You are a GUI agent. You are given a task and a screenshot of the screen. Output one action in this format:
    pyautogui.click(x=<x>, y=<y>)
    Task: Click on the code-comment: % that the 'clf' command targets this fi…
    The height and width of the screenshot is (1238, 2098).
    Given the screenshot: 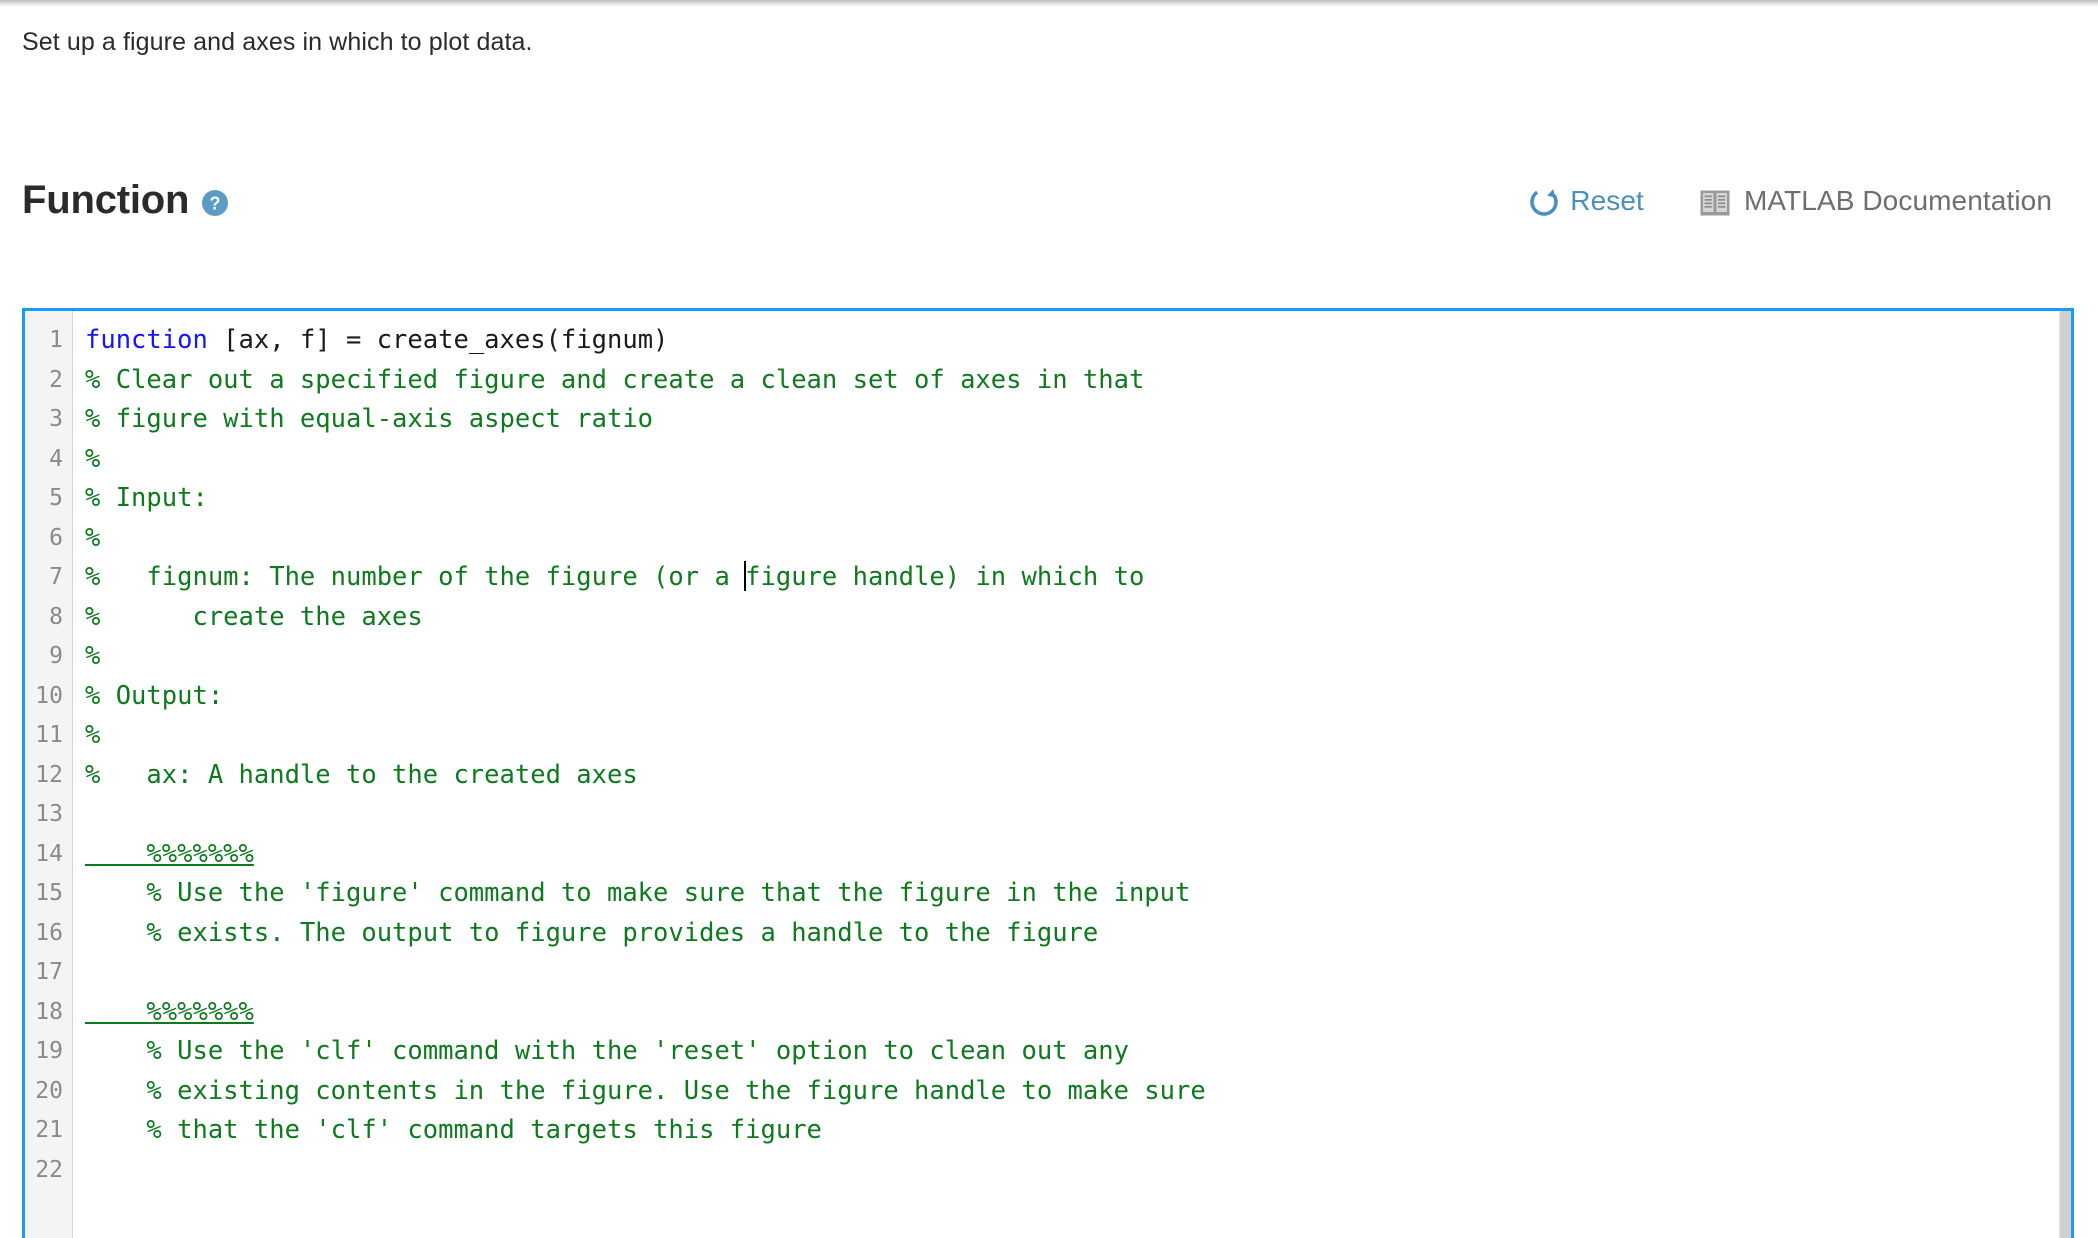 What is the action you would take?
    pyautogui.click(x=453, y=1130)
    